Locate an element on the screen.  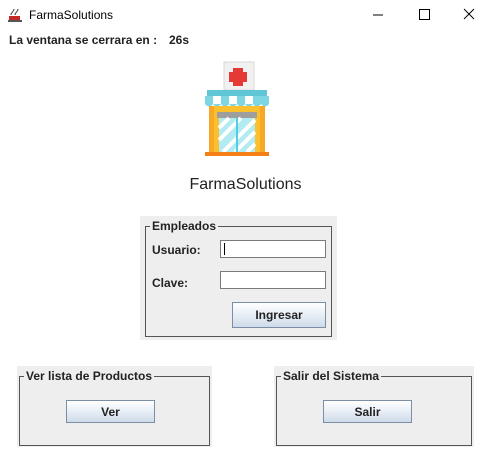
exit-legend: Salir del Sistema is located at coordinates (331, 376).